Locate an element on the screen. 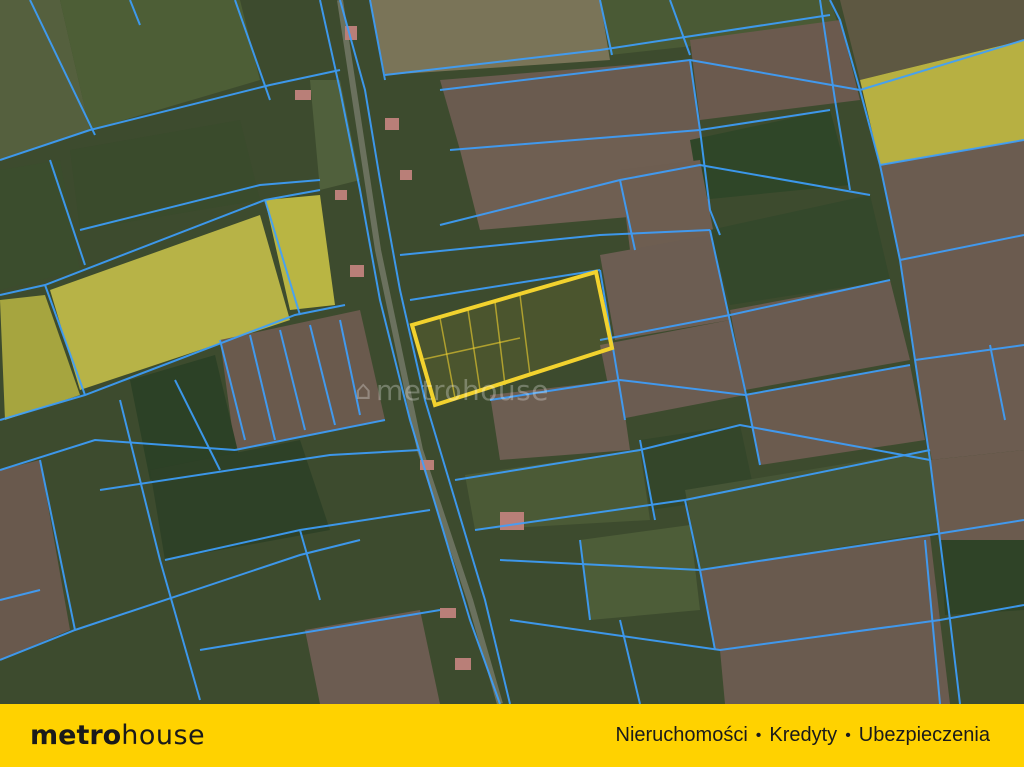 This screenshot has width=1024, height=767. tagline-item-real-estate: Nieruchomości is located at coordinates (681, 735).